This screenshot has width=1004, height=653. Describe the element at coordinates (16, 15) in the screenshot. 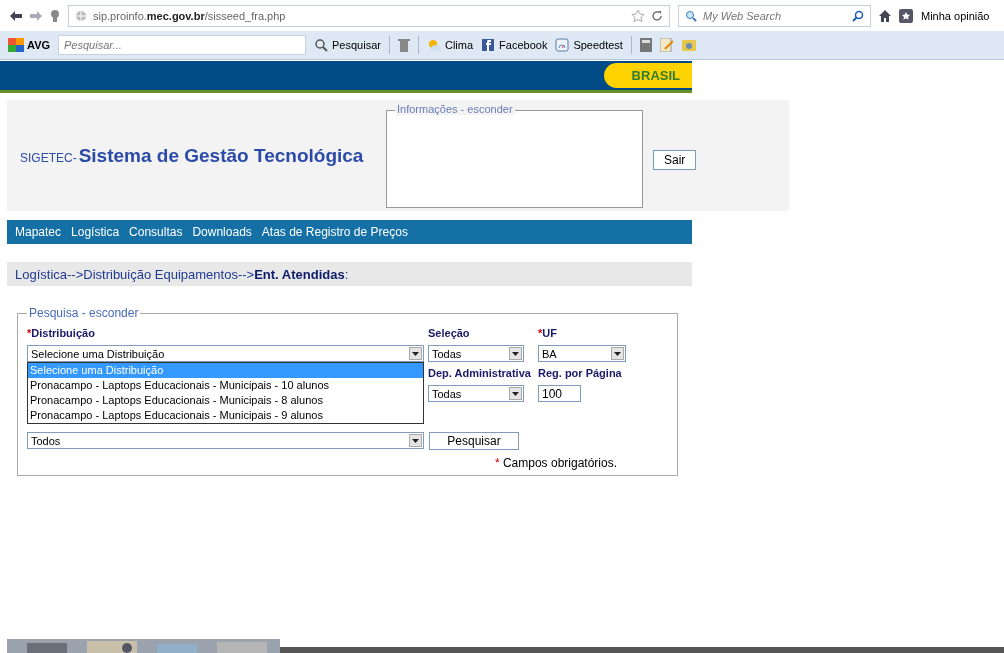

I see `back-icon` at that location.